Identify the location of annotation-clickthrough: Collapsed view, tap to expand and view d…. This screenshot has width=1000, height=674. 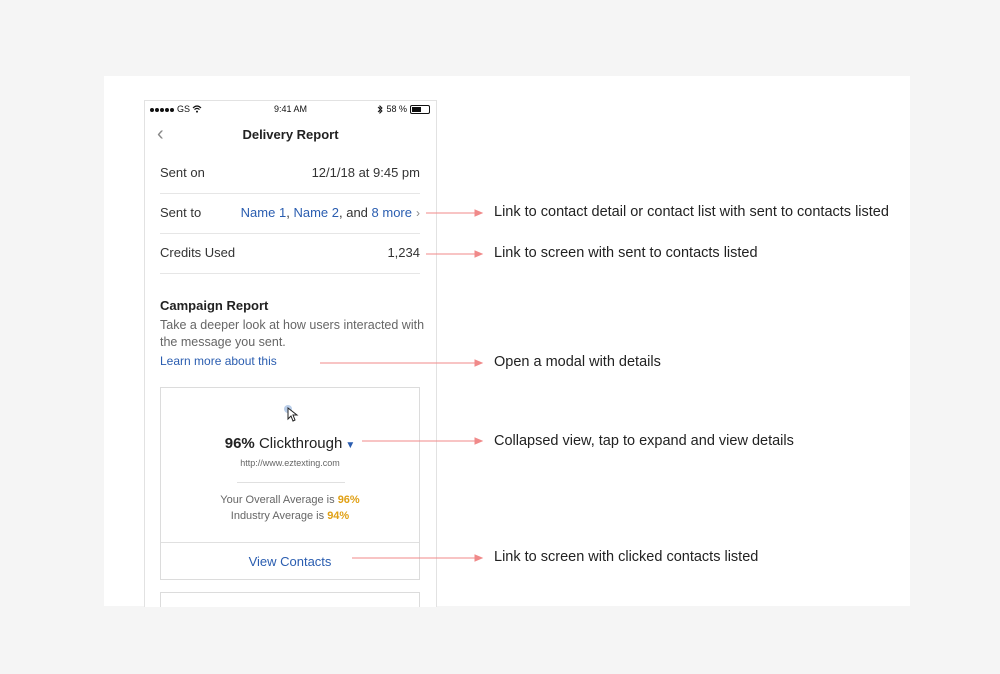
(644, 441).